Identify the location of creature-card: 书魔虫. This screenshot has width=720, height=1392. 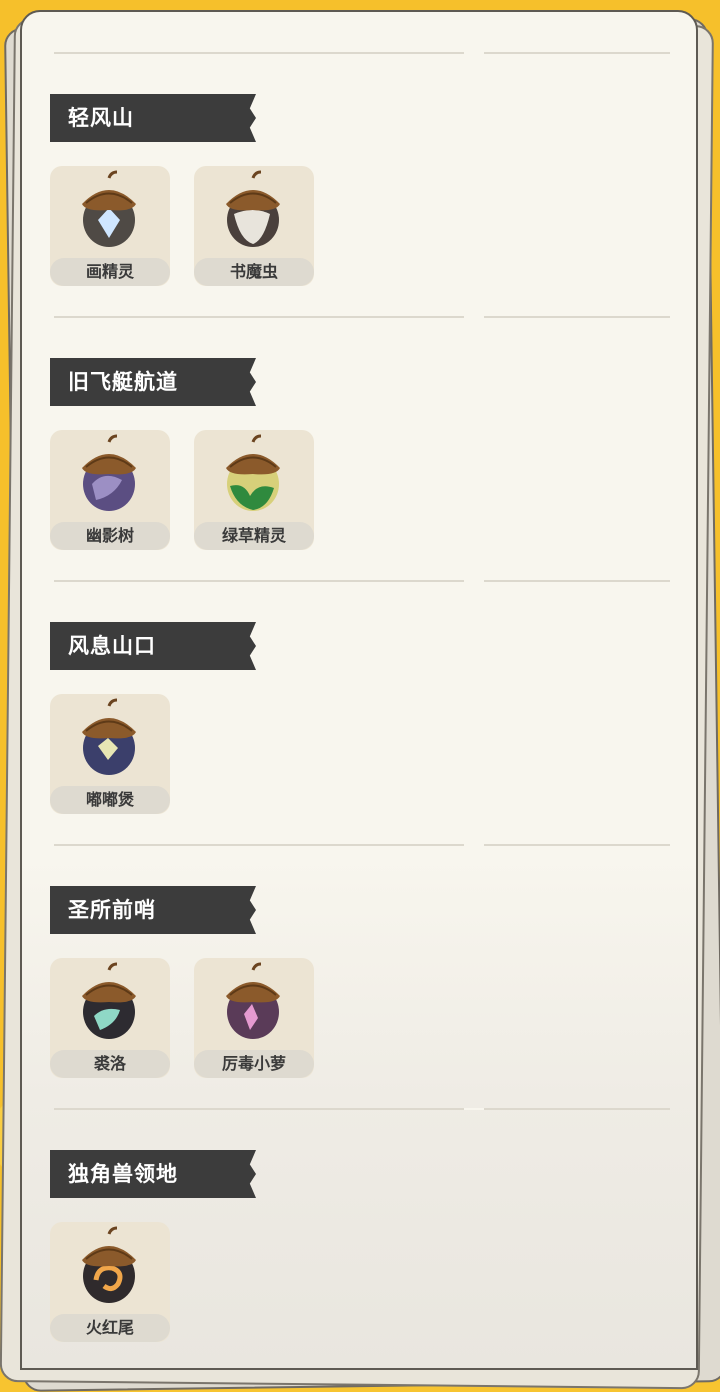
(254, 226).